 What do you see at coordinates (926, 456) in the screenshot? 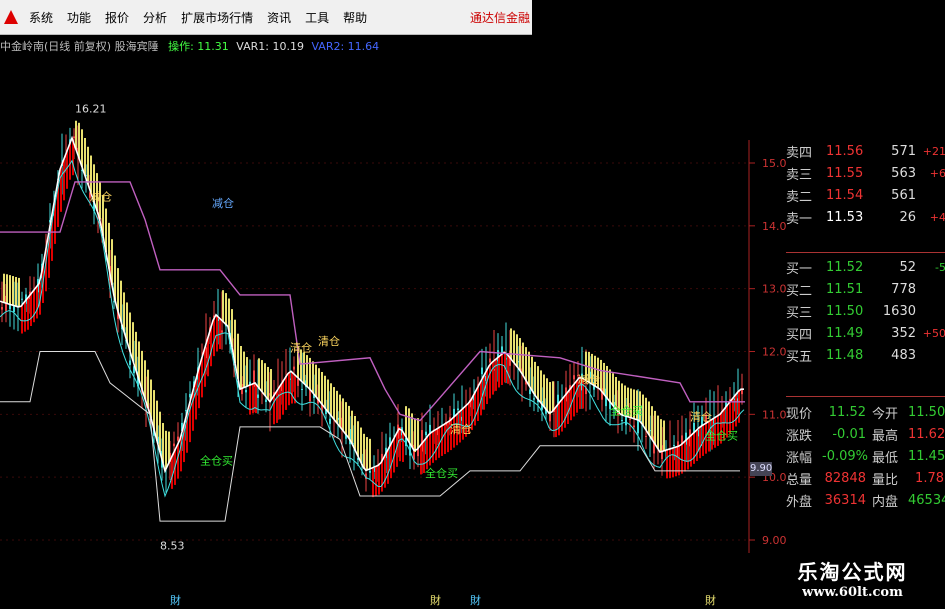
I see `stat-value2: 11.45` at bounding box center [926, 456].